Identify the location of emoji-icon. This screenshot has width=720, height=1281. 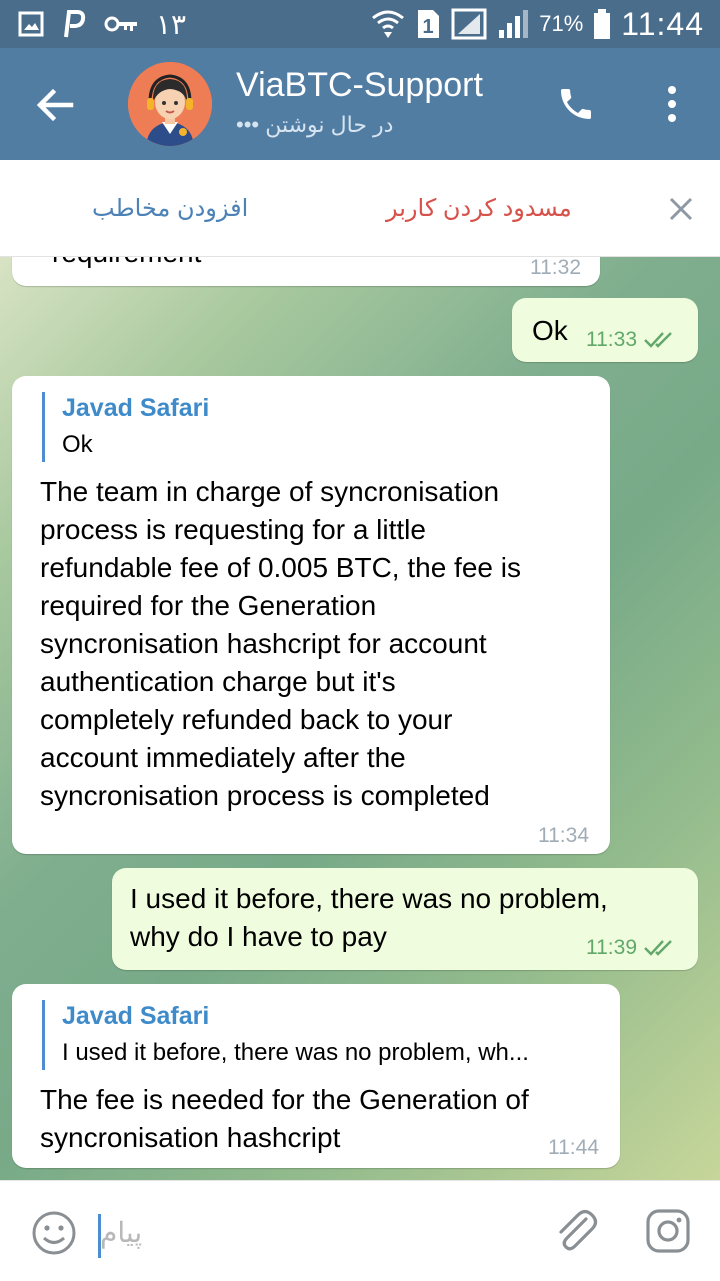
(54, 1233).